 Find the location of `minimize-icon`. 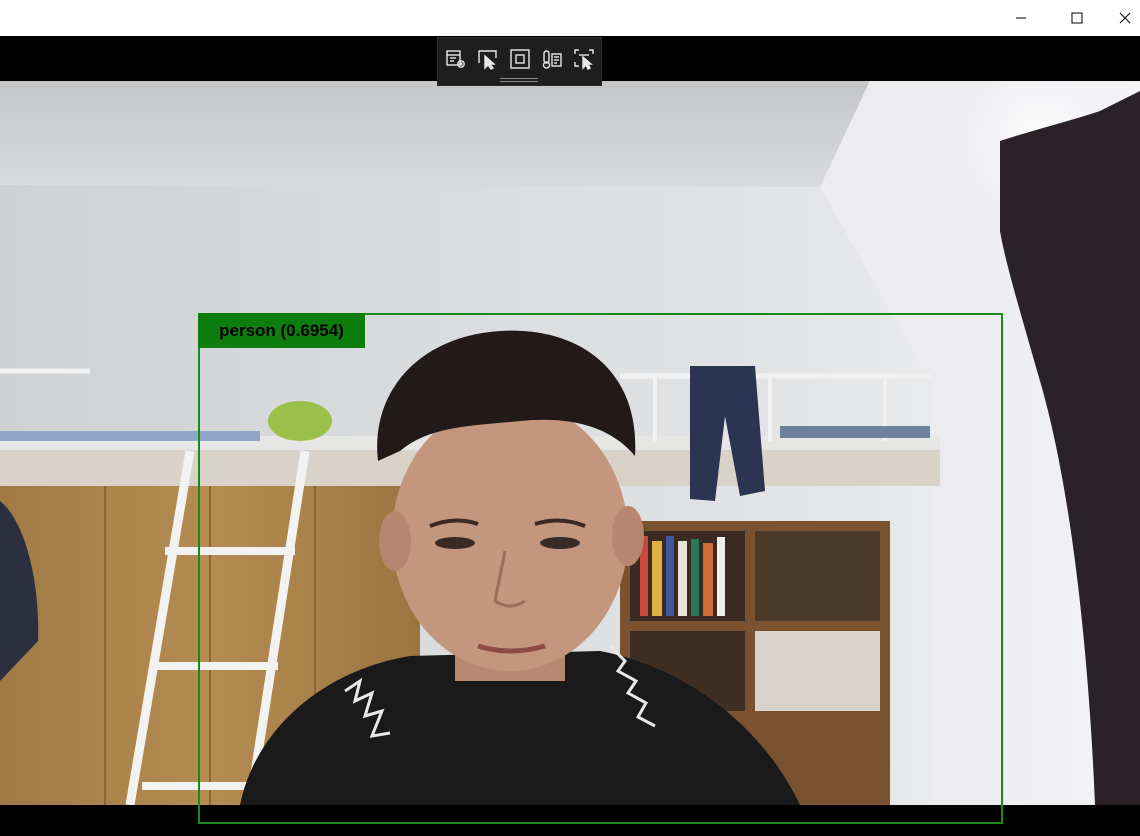

minimize-icon is located at coordinates (1021, 18).